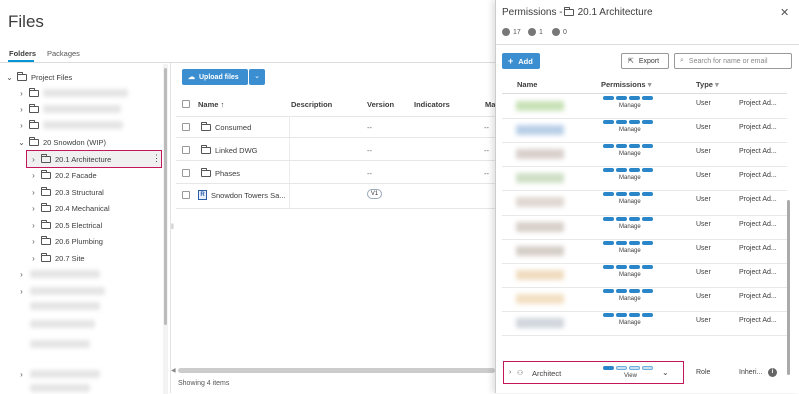 The image size is (799, 394). What do you see at coordinates (257, 77) in the screenshot?
I see `upload-dropdown-button: ⌄` at bounding box center [257, 77].